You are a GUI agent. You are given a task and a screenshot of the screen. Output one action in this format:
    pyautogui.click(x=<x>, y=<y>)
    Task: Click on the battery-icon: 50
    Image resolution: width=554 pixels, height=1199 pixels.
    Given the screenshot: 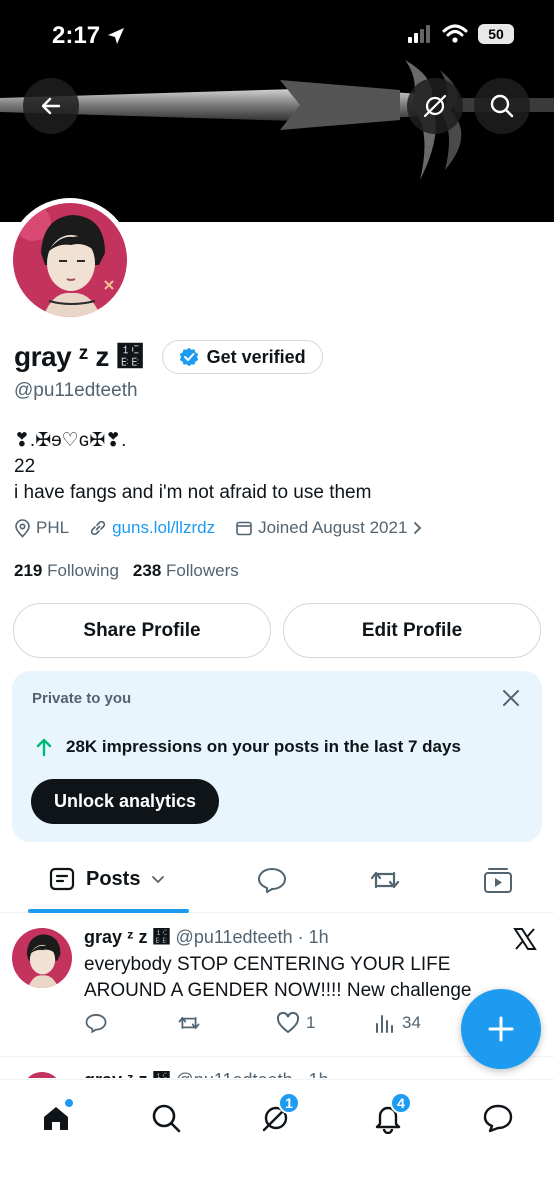 What is the action you would take?
    pyautogui.click(x=496, y=34)
    